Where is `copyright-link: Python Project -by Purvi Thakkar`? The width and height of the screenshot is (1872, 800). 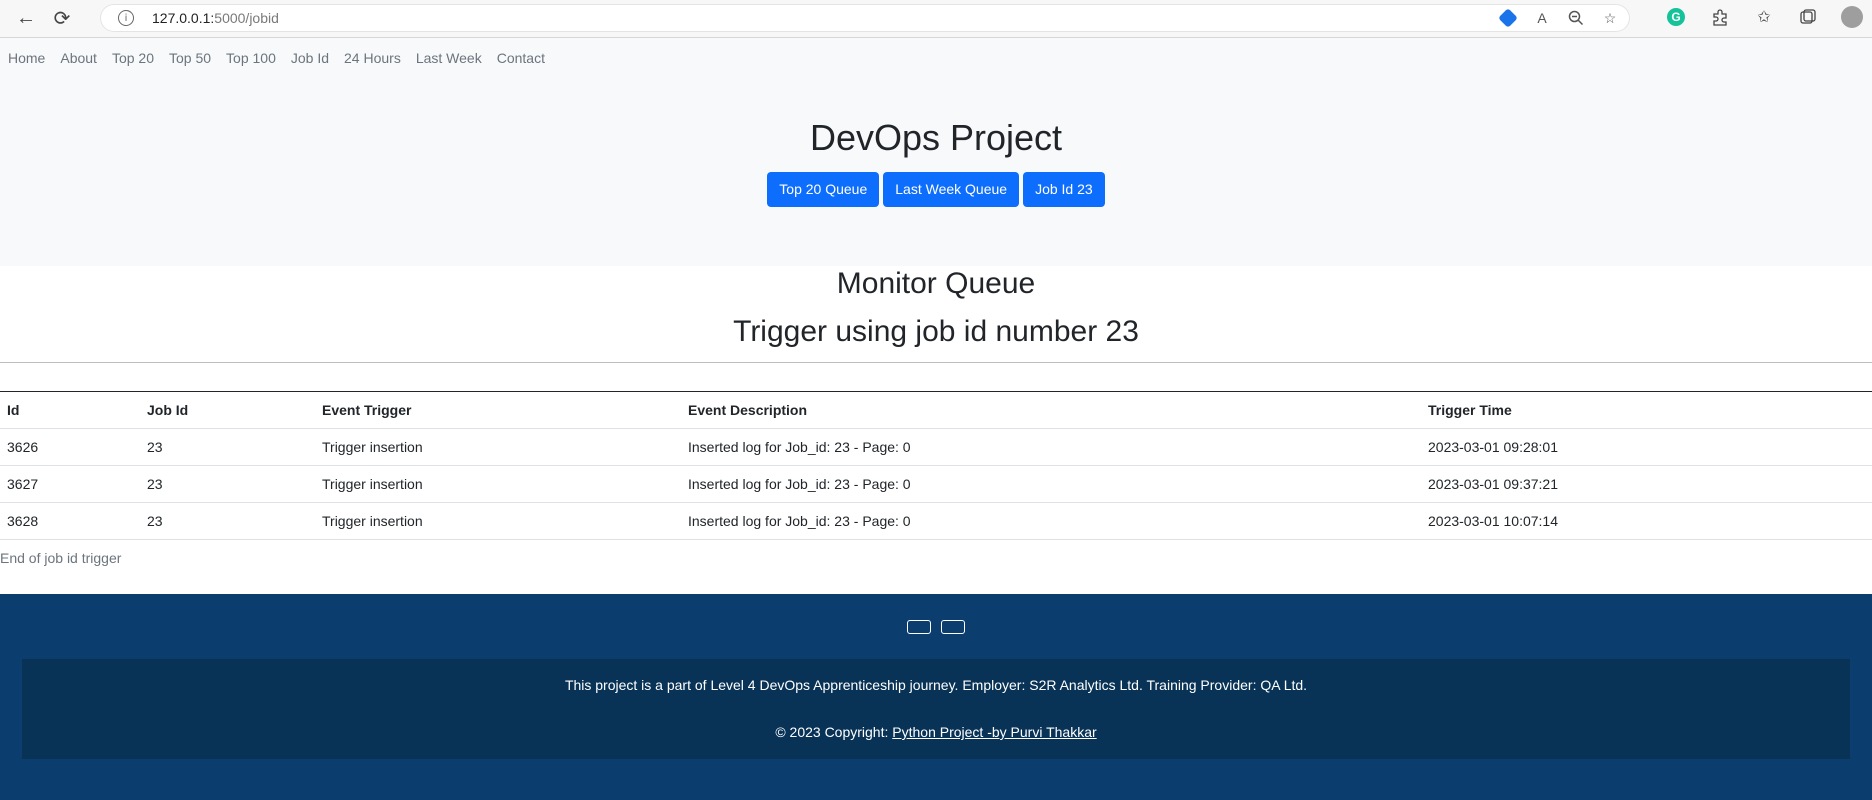 copyright-link: Python Project -by Purvi Thakkar is located at coordinates (994, 732).